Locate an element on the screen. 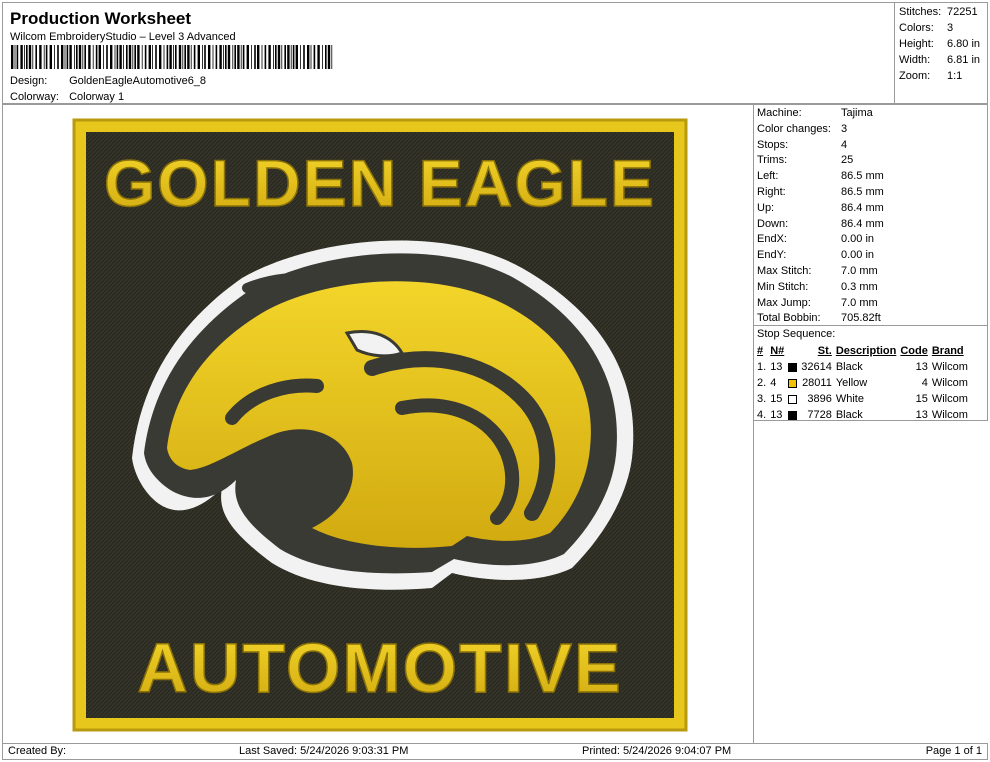  stop-description: Black is located at coordinates (849, 367).